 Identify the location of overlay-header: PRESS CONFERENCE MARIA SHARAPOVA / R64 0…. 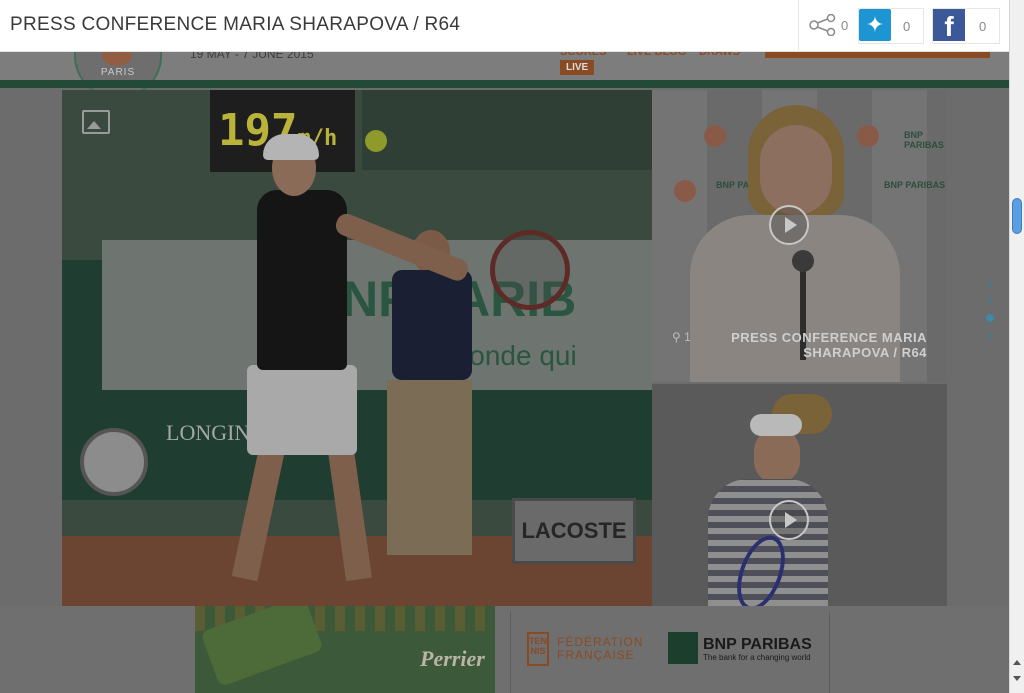
(504, 26).